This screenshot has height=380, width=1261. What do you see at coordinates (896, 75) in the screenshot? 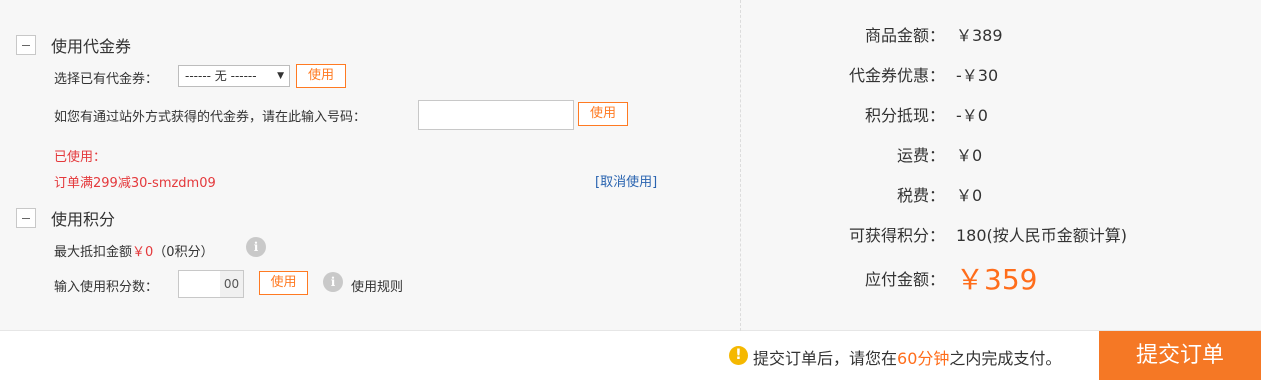
I see `summary-label-voucher: 代金券优惠：` at bounding box center [896, 75].